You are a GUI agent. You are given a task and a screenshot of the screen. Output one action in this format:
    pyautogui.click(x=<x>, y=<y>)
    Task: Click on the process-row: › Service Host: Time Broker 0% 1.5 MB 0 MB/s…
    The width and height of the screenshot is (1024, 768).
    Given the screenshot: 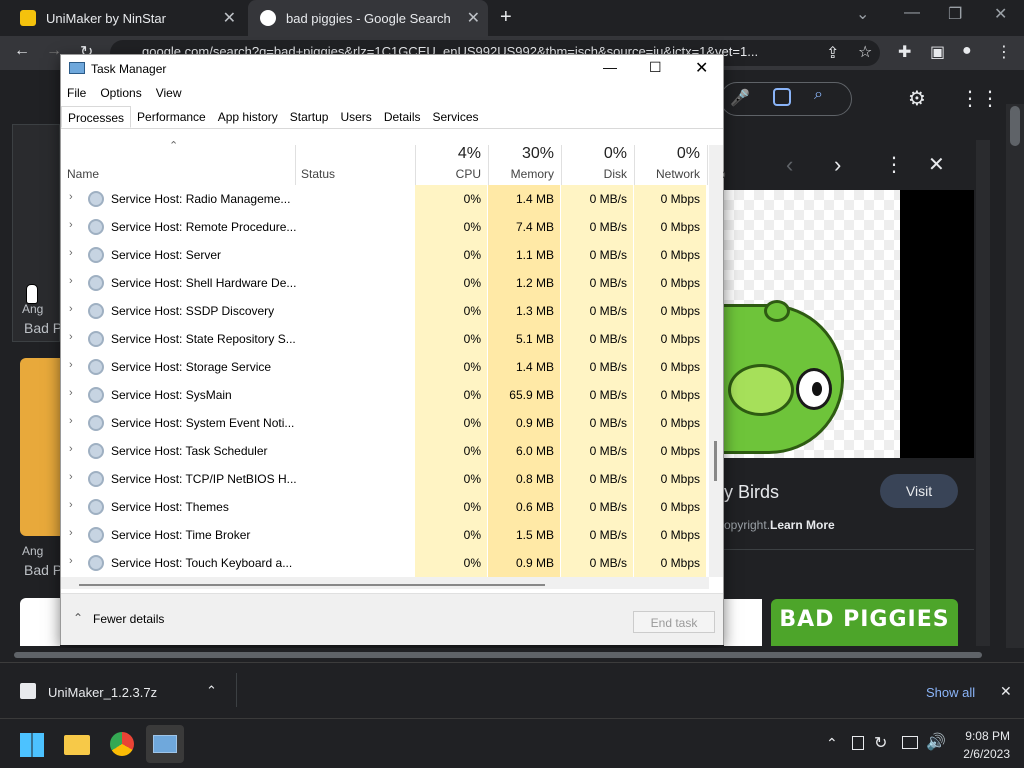 What is the action you would take?
    pyautogui.click(x=385, y=535)
    